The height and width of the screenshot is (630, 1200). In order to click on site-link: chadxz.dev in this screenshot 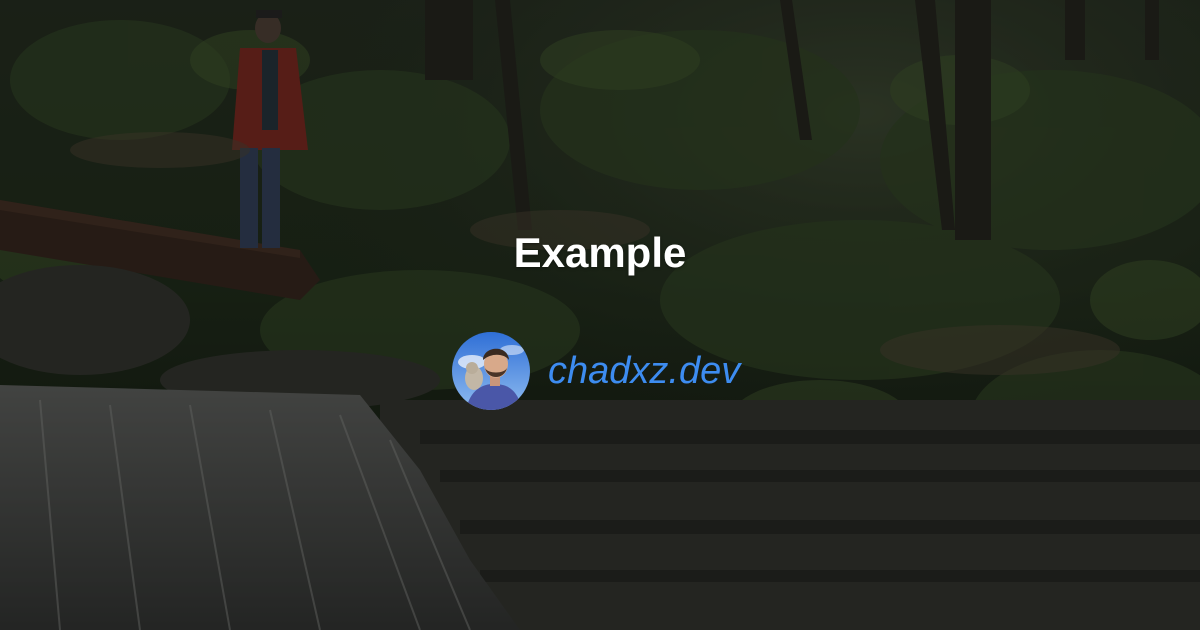, I will do `click(644, 371)`.